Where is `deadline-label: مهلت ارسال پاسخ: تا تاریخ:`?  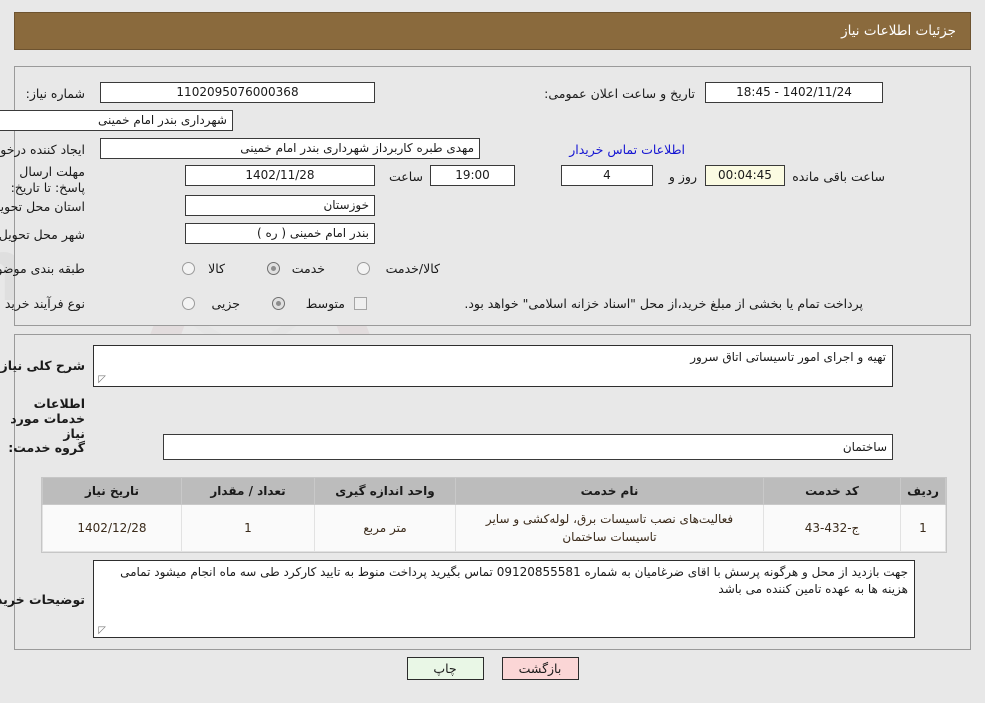 deadline-label: مهلت ارسال پاسخ: تا تاریخ: is located at coordinates (47, 179).